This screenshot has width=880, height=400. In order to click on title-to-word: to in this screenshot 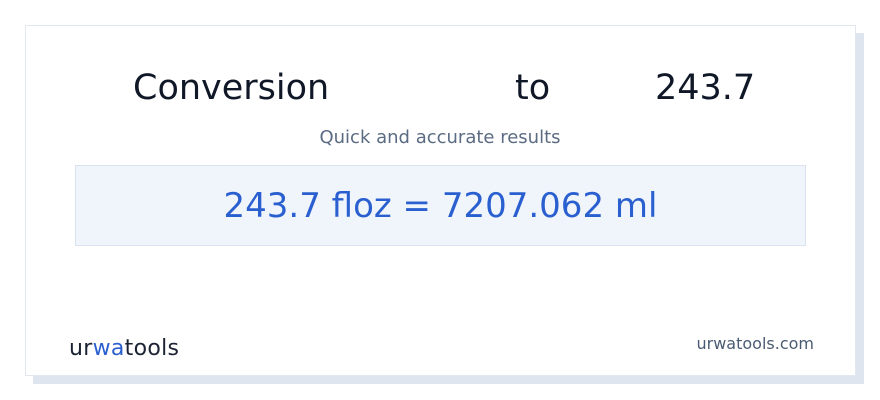, I will do `click(533, 88)`.